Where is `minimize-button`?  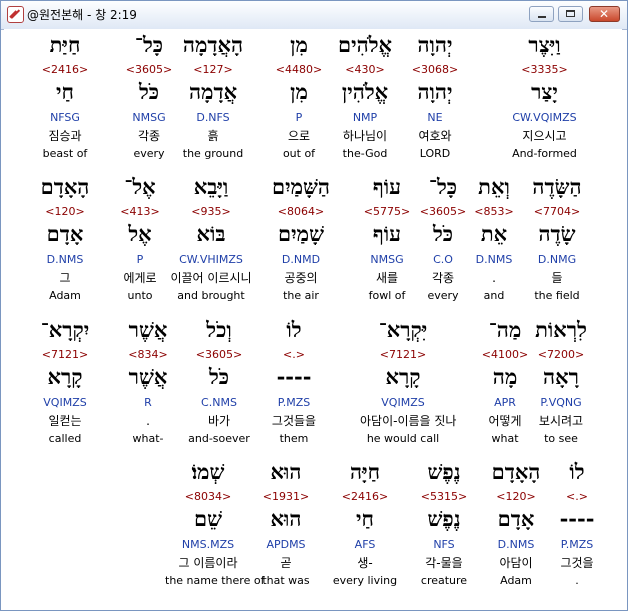 minimize-button is located at coordinates (541, 14).